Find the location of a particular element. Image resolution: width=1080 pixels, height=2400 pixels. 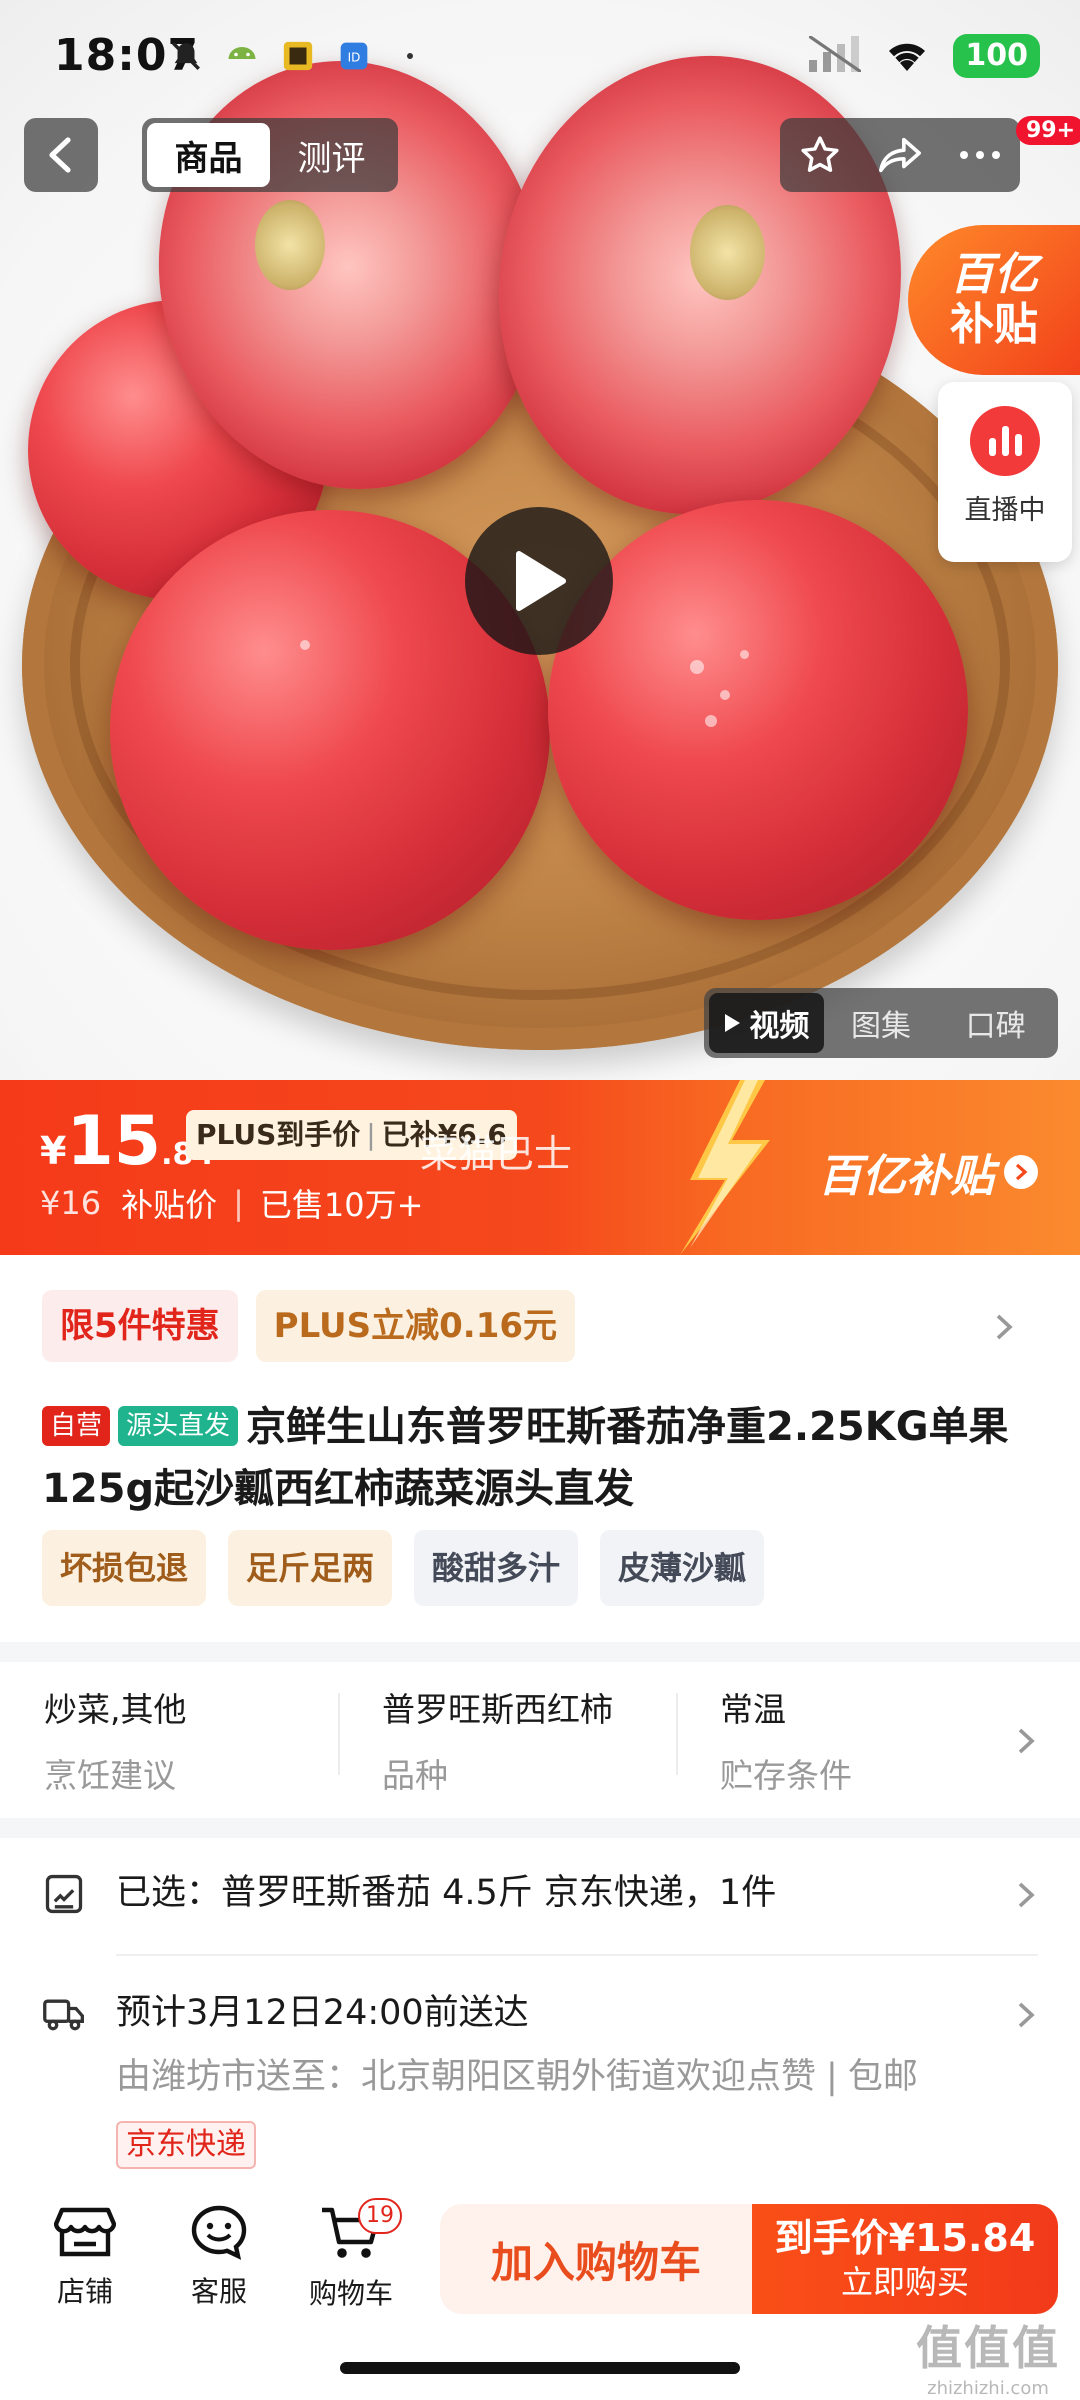

product-attributes: 炒菜,其他 烹饪建议 普罗旺斯西红柿 品种 常温 贮存条件 is located at coordinates (540, 1740).